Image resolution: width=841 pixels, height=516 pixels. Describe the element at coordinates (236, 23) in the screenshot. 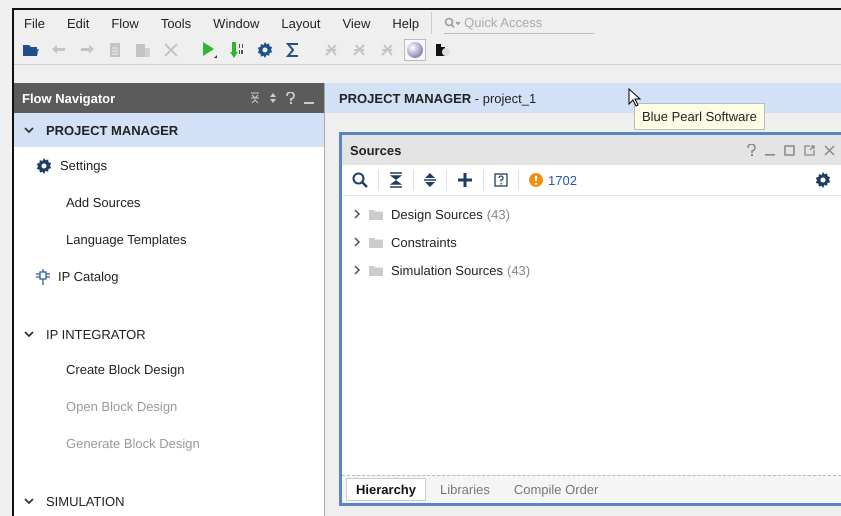

I see `menu-item: Window` at that location.